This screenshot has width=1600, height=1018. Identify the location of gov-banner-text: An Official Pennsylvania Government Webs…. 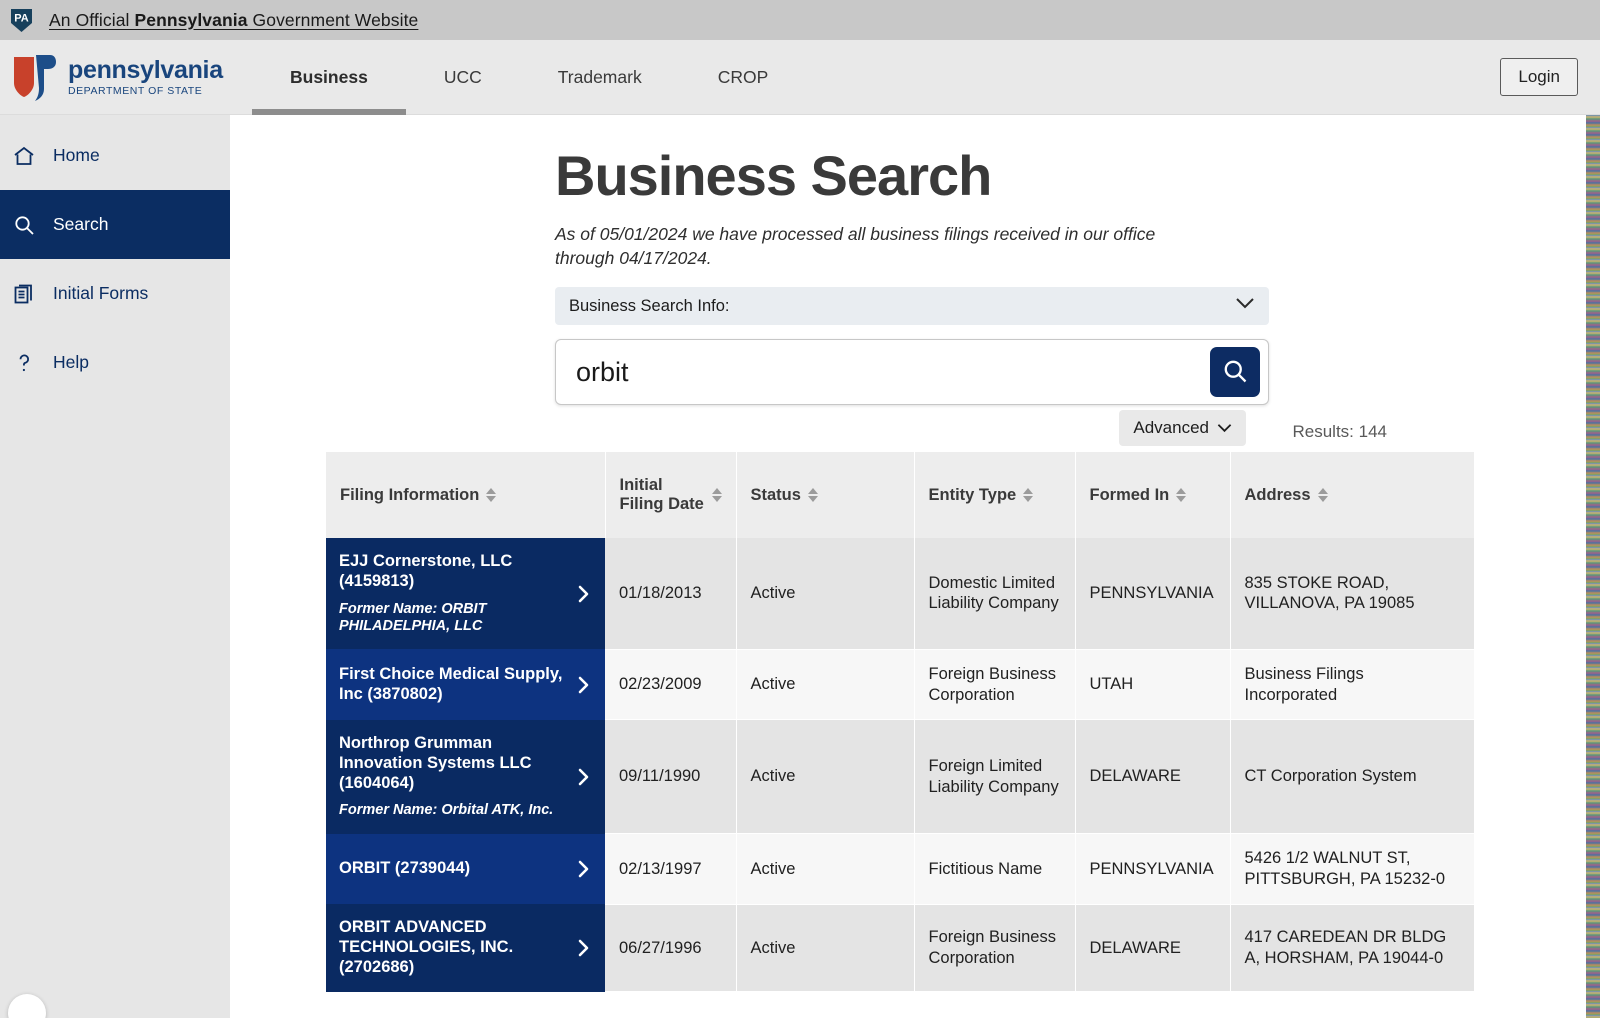
(233, 20).